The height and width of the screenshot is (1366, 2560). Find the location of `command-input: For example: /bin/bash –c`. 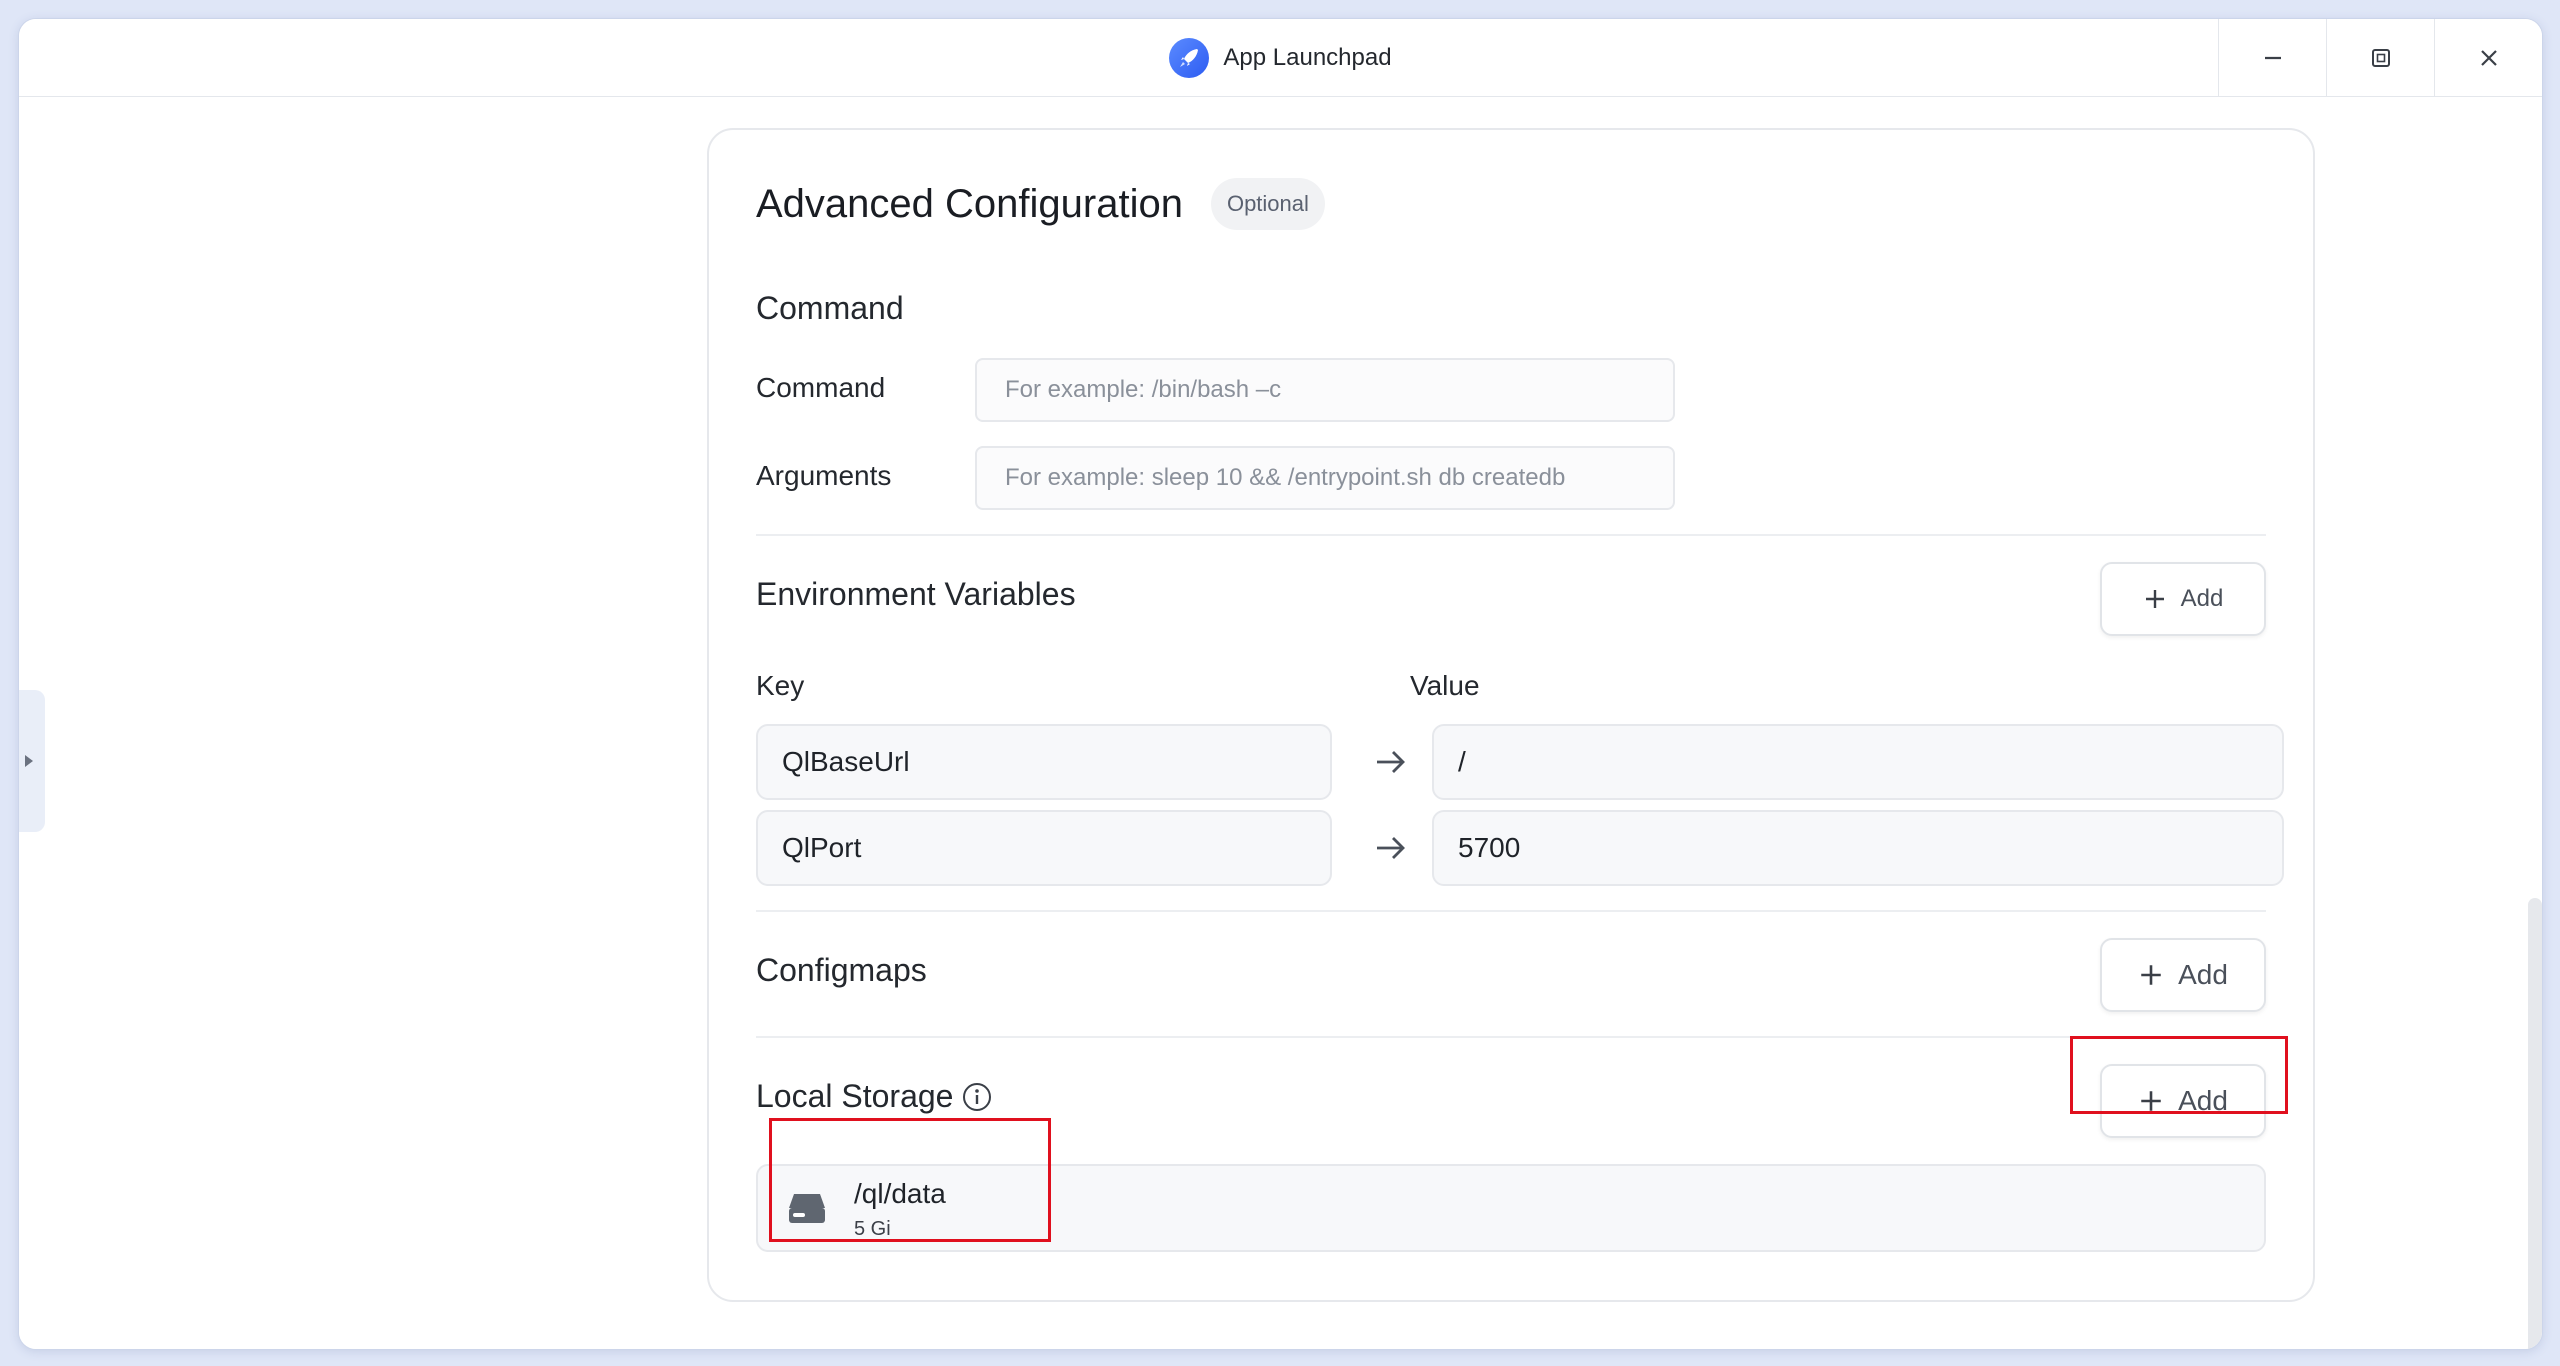

command-input: For example: /bin/bash –c is located at coordinates (1325, 390).